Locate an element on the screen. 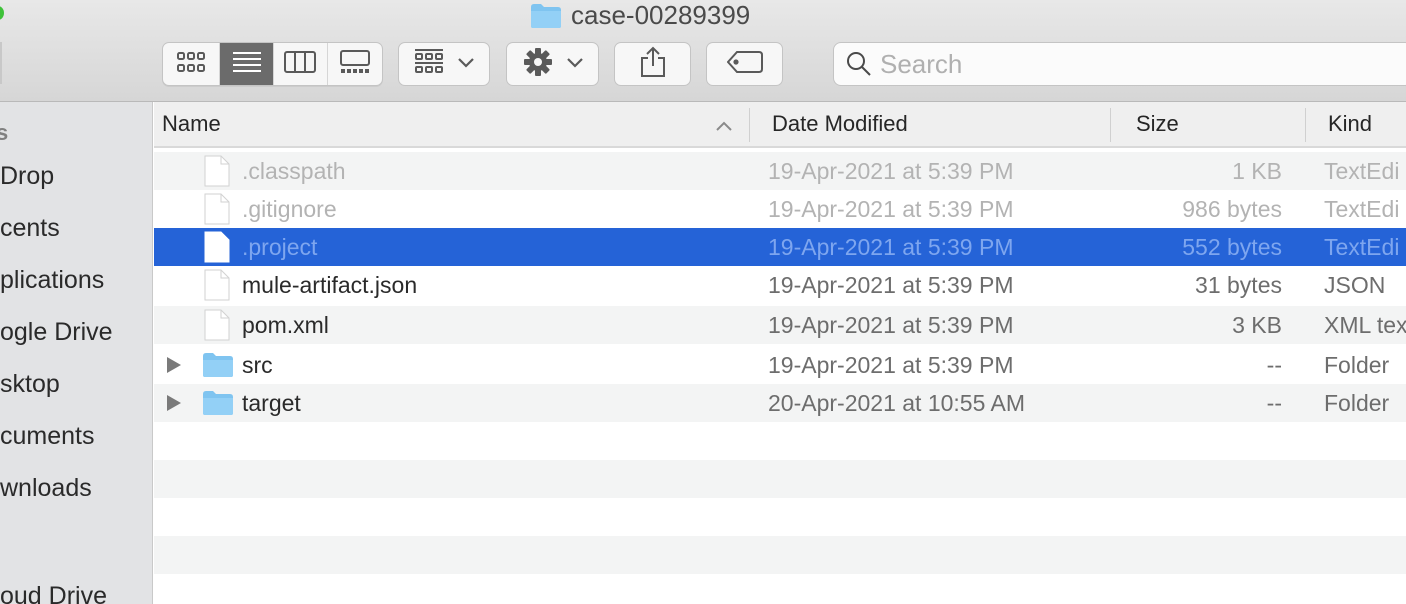 The height and width of the screenshot is (604, 1406). file-size: 31 bytes is located at coordinates (1238, 284).